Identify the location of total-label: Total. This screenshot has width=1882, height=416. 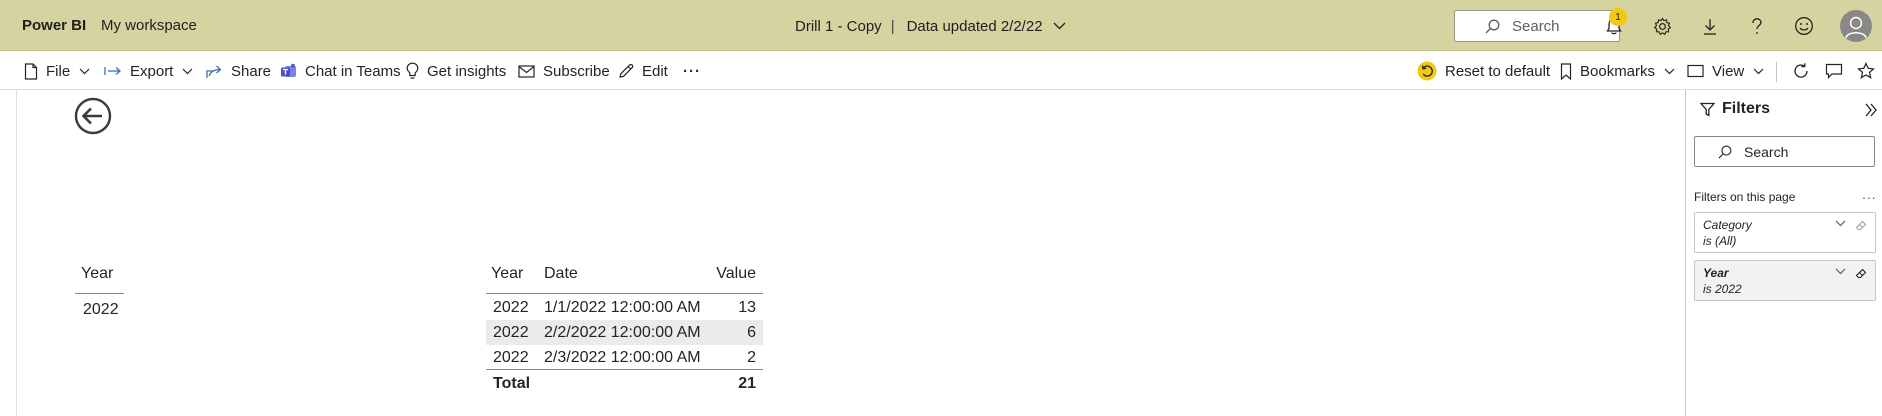
(512, 383).